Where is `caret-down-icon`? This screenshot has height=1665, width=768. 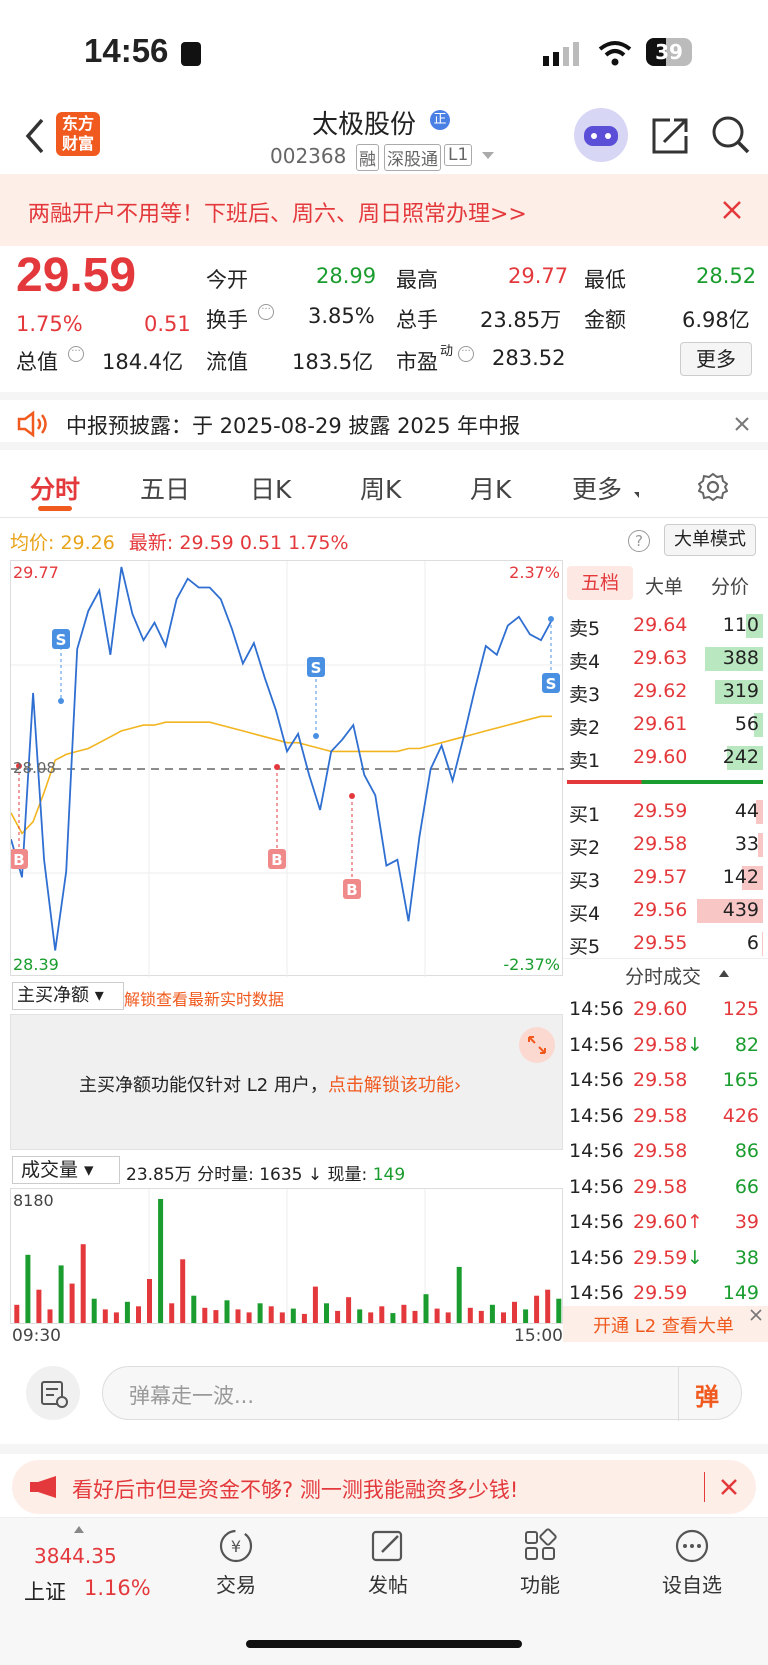
caret-down-icon is located at coordinates (488, 155).